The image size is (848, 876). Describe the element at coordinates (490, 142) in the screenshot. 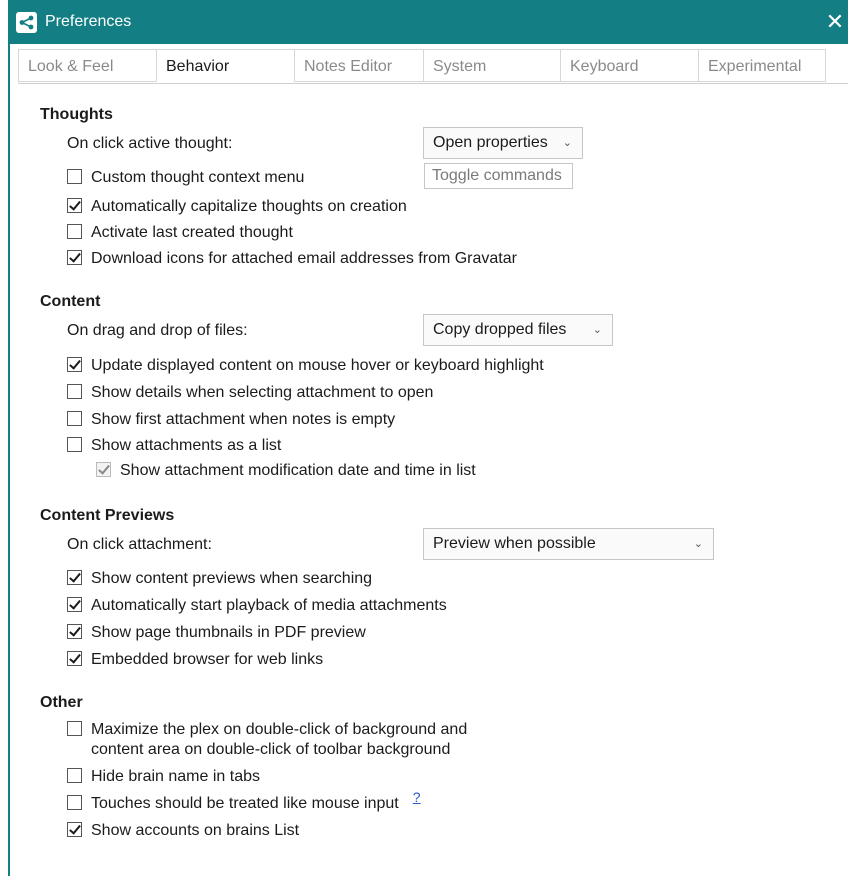

I see `select-value: Open properties` at that location.